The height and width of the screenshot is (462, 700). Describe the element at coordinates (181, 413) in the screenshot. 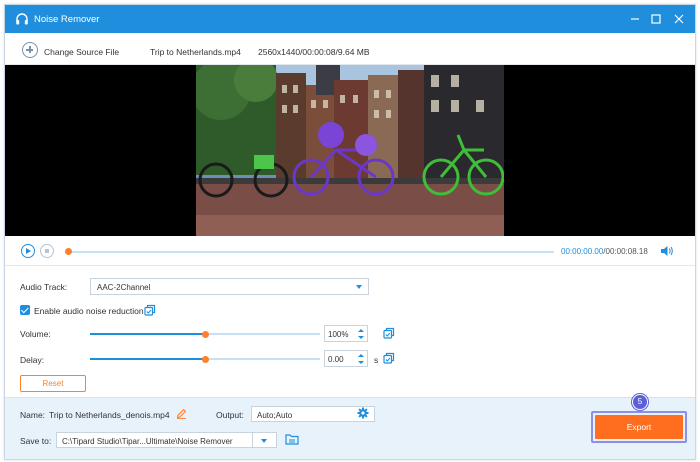

I see `pencil-icon` at that location.